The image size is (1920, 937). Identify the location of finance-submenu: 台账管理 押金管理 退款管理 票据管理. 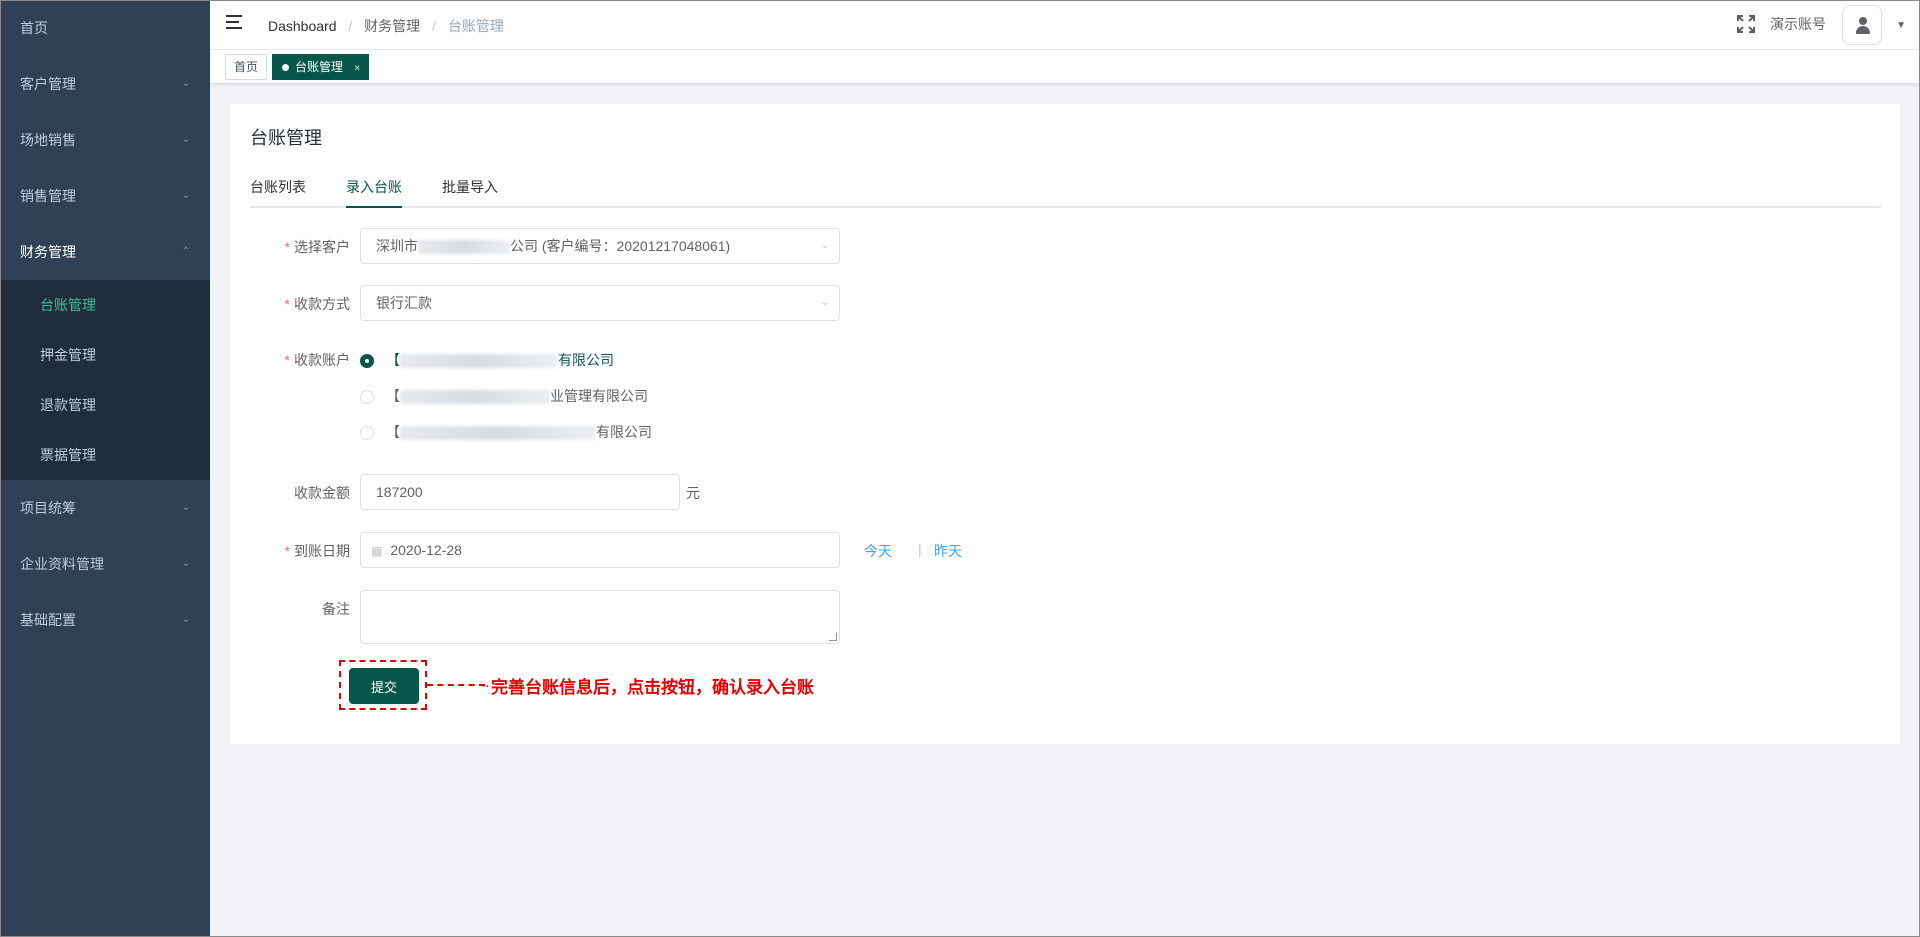
(105, 380).